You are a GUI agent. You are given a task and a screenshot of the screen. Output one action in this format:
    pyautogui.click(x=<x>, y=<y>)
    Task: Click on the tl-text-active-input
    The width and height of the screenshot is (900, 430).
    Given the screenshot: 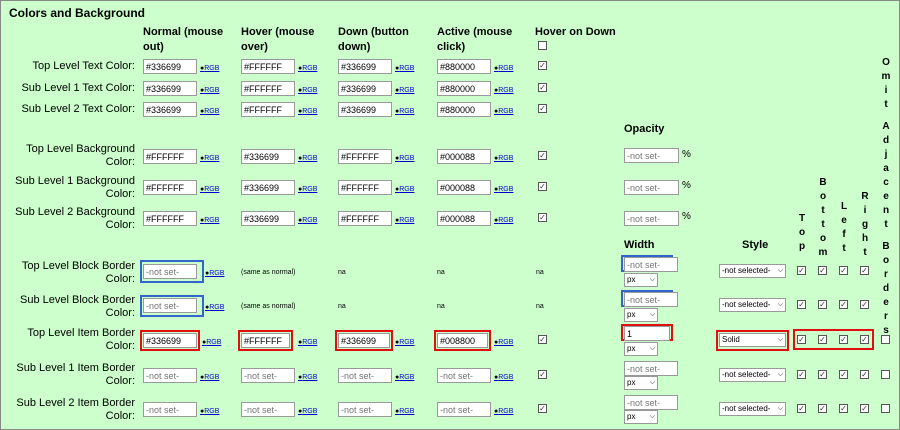 What is the action you would take?
    pyautogui.click(x=464, y=66)
    